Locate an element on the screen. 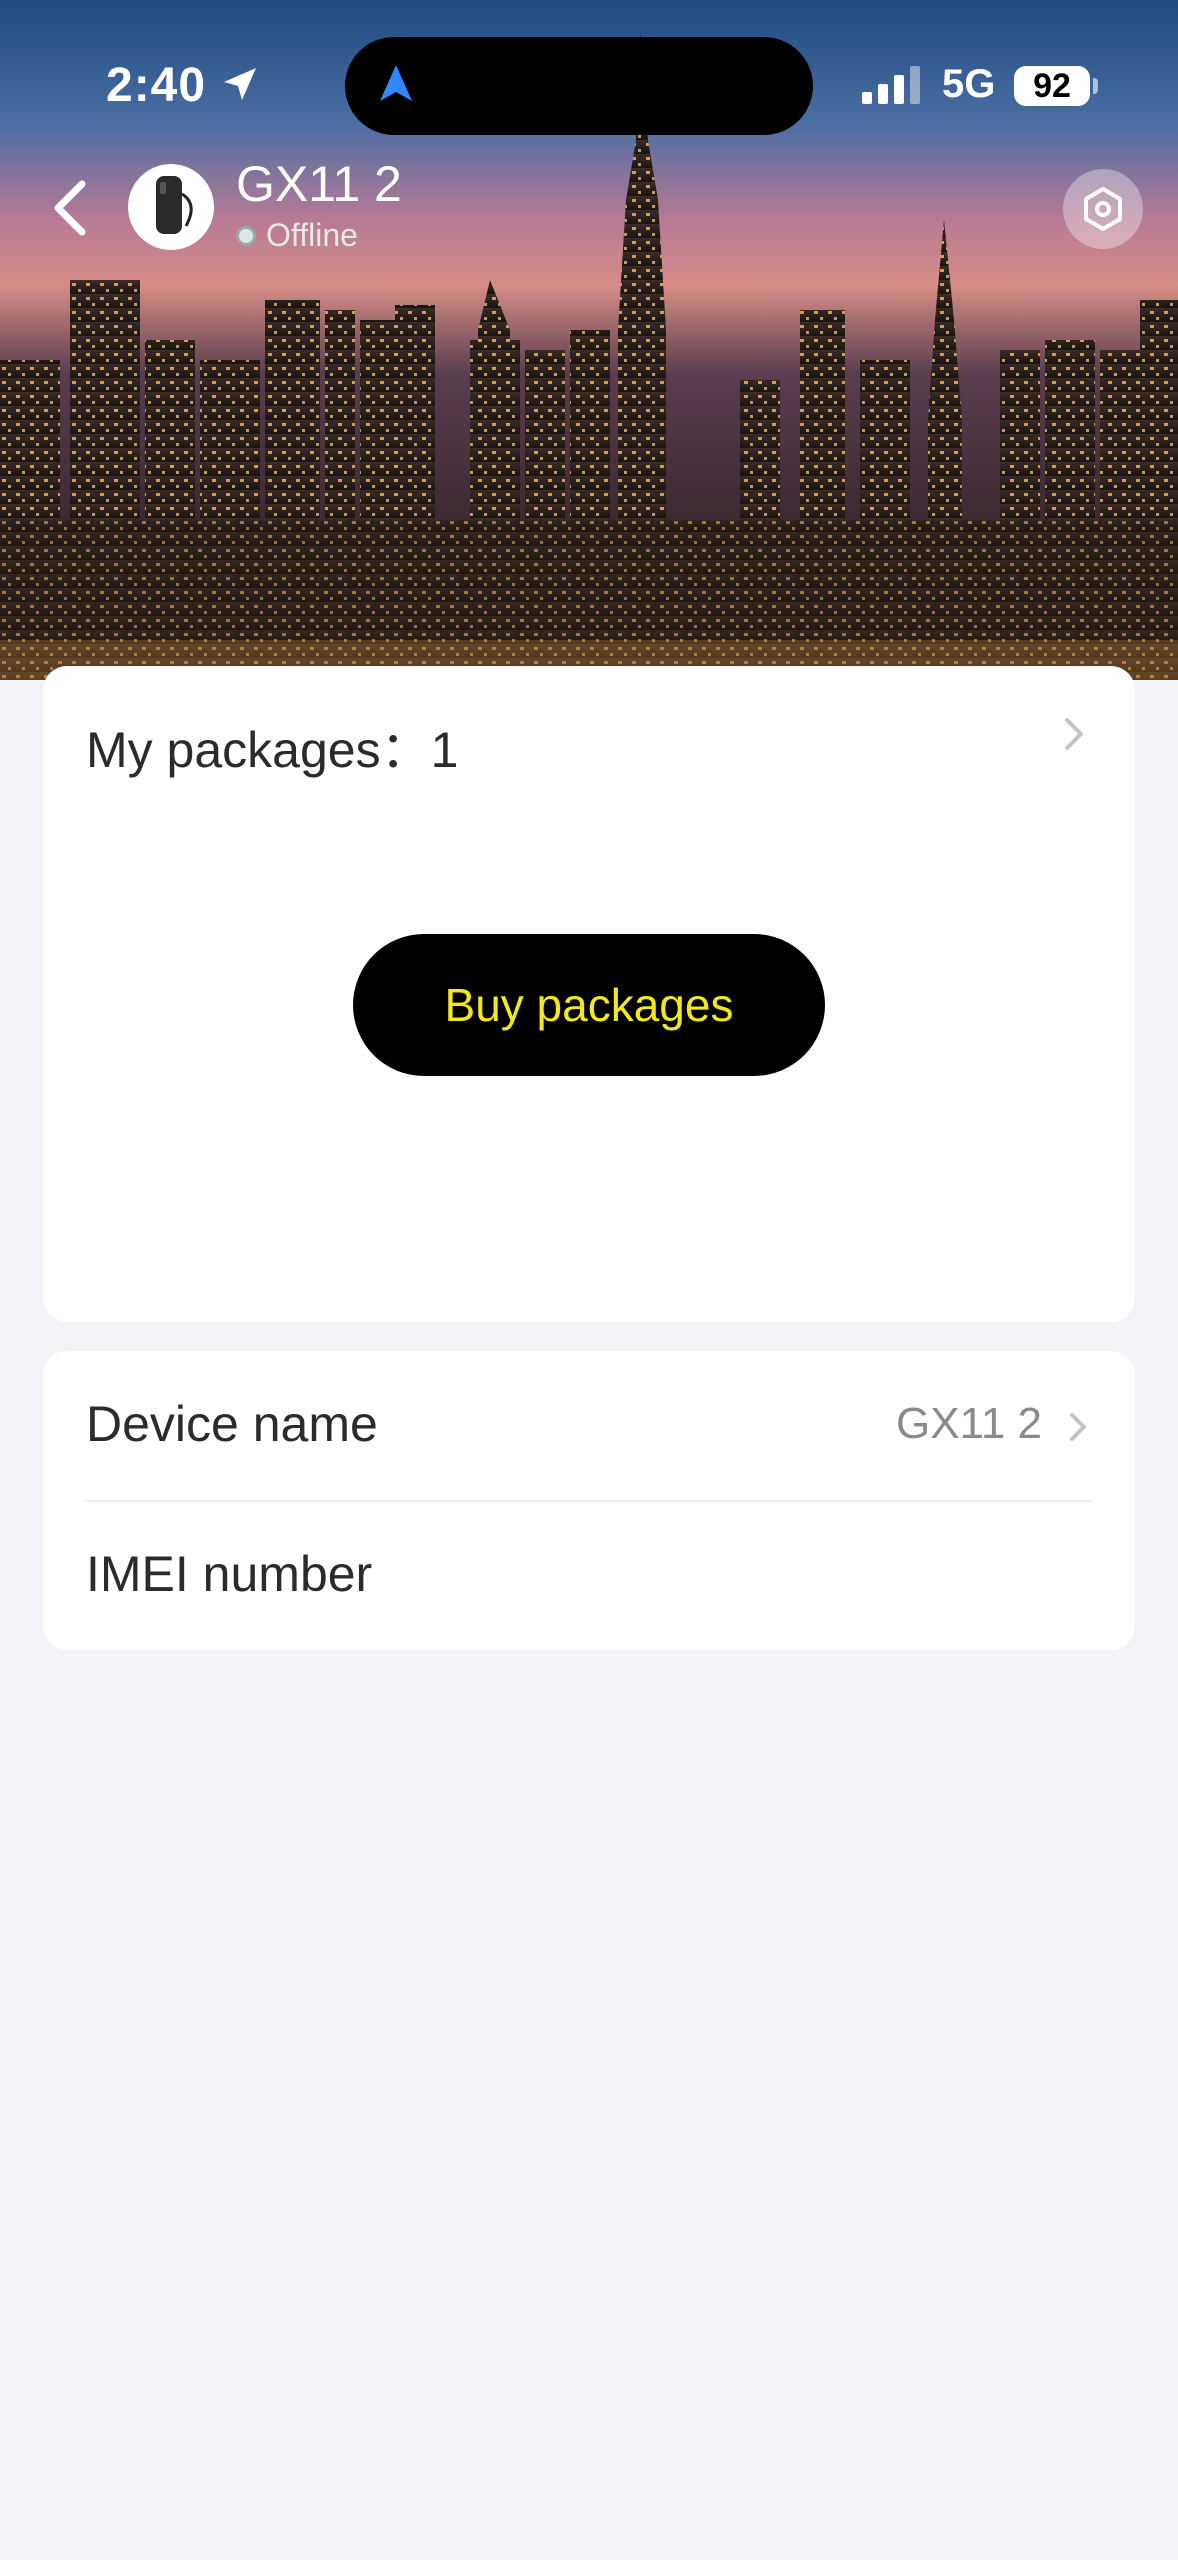  location-arrow-icon is located at coordinates (240, 84).